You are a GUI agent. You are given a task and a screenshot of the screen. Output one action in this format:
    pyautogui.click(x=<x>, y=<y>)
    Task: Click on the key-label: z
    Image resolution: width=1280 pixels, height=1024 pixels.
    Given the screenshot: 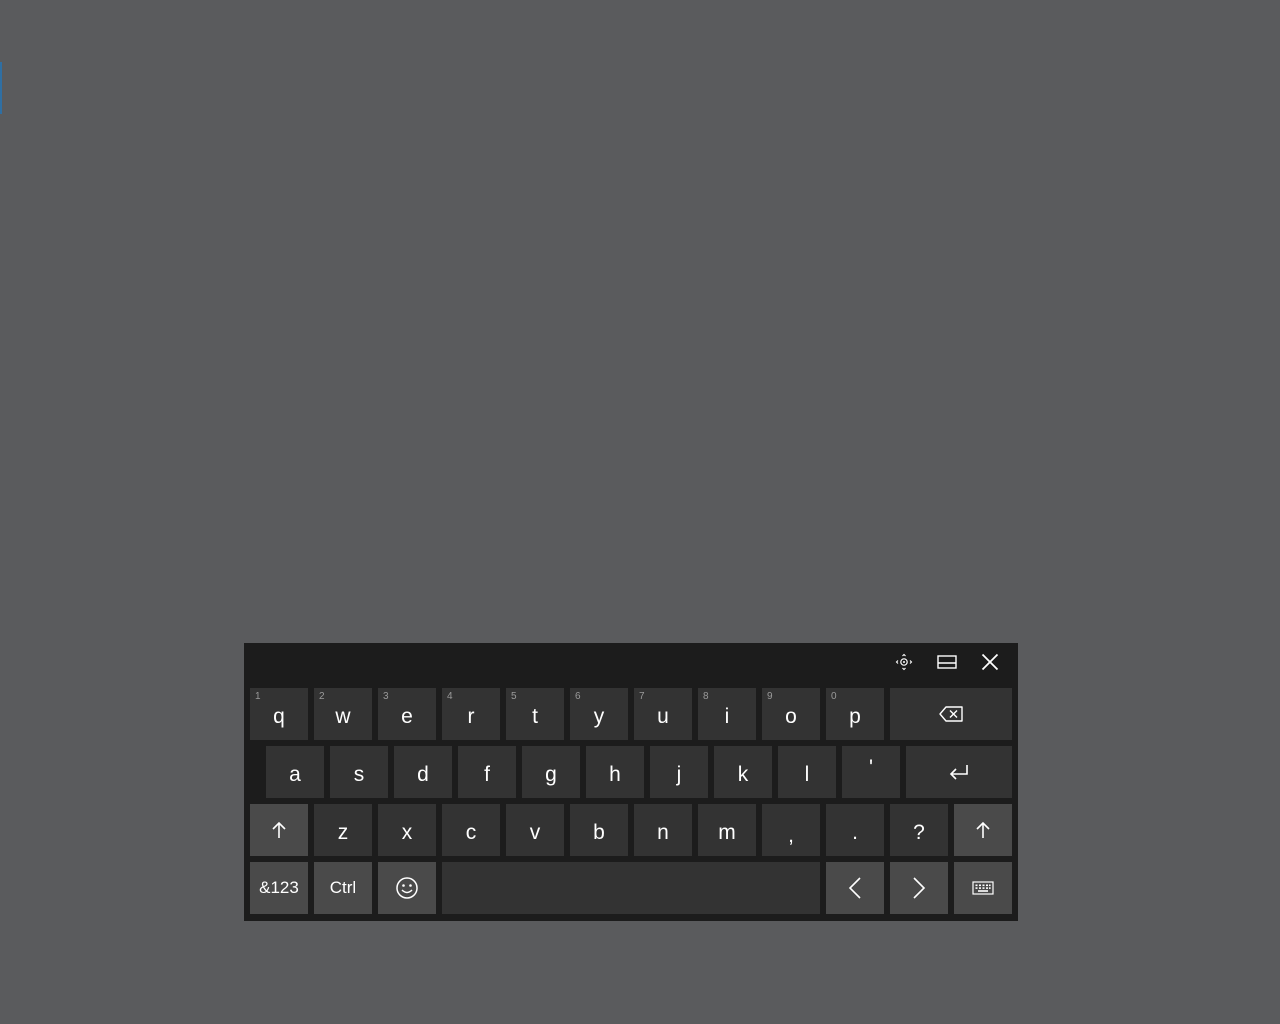 What is the action you would take?
    pyautogui.click(x=343, y=832)
    